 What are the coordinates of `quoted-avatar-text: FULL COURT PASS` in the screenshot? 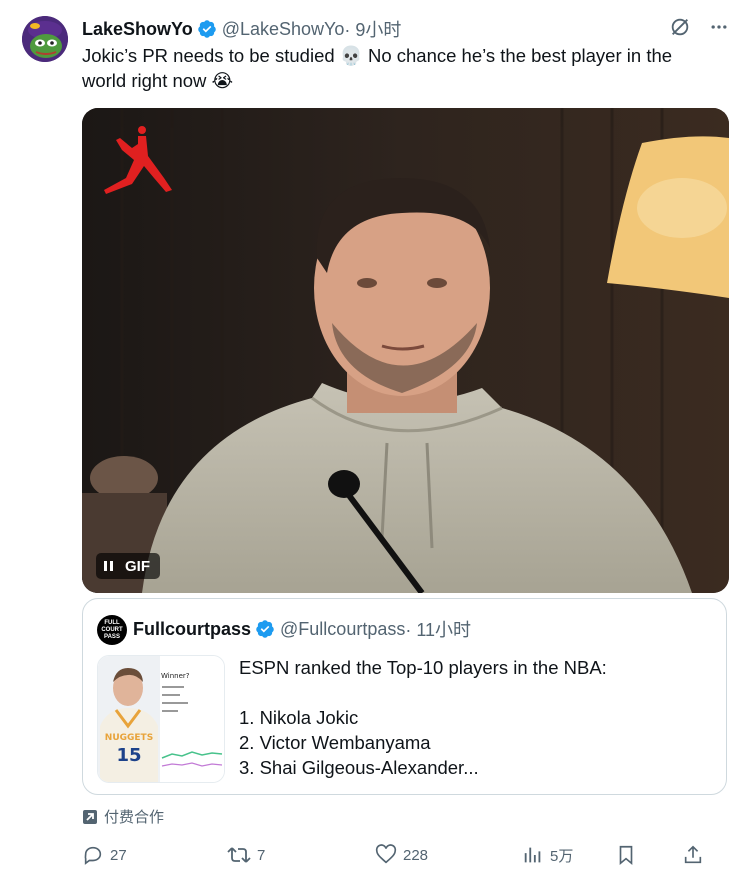 It's located at (112, 629).